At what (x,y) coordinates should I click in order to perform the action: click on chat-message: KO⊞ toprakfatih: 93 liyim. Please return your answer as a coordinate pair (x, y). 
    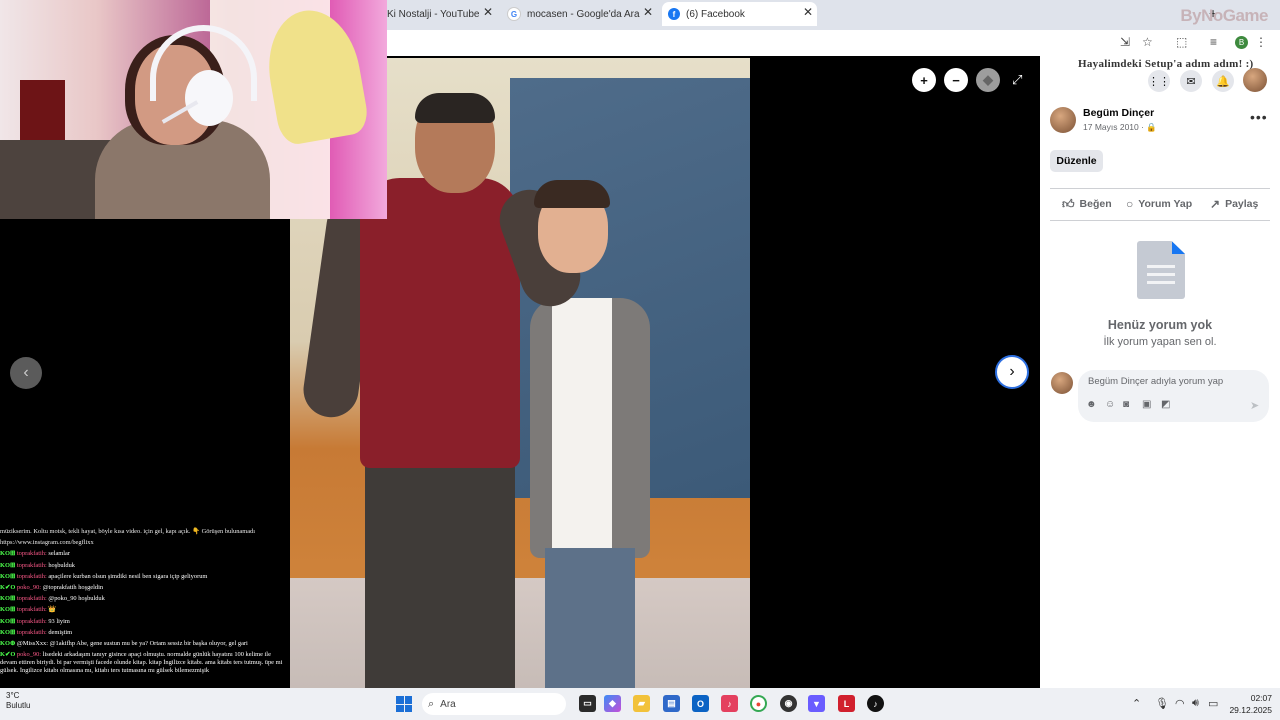
    Looking at the image, I should click on (35, 621).